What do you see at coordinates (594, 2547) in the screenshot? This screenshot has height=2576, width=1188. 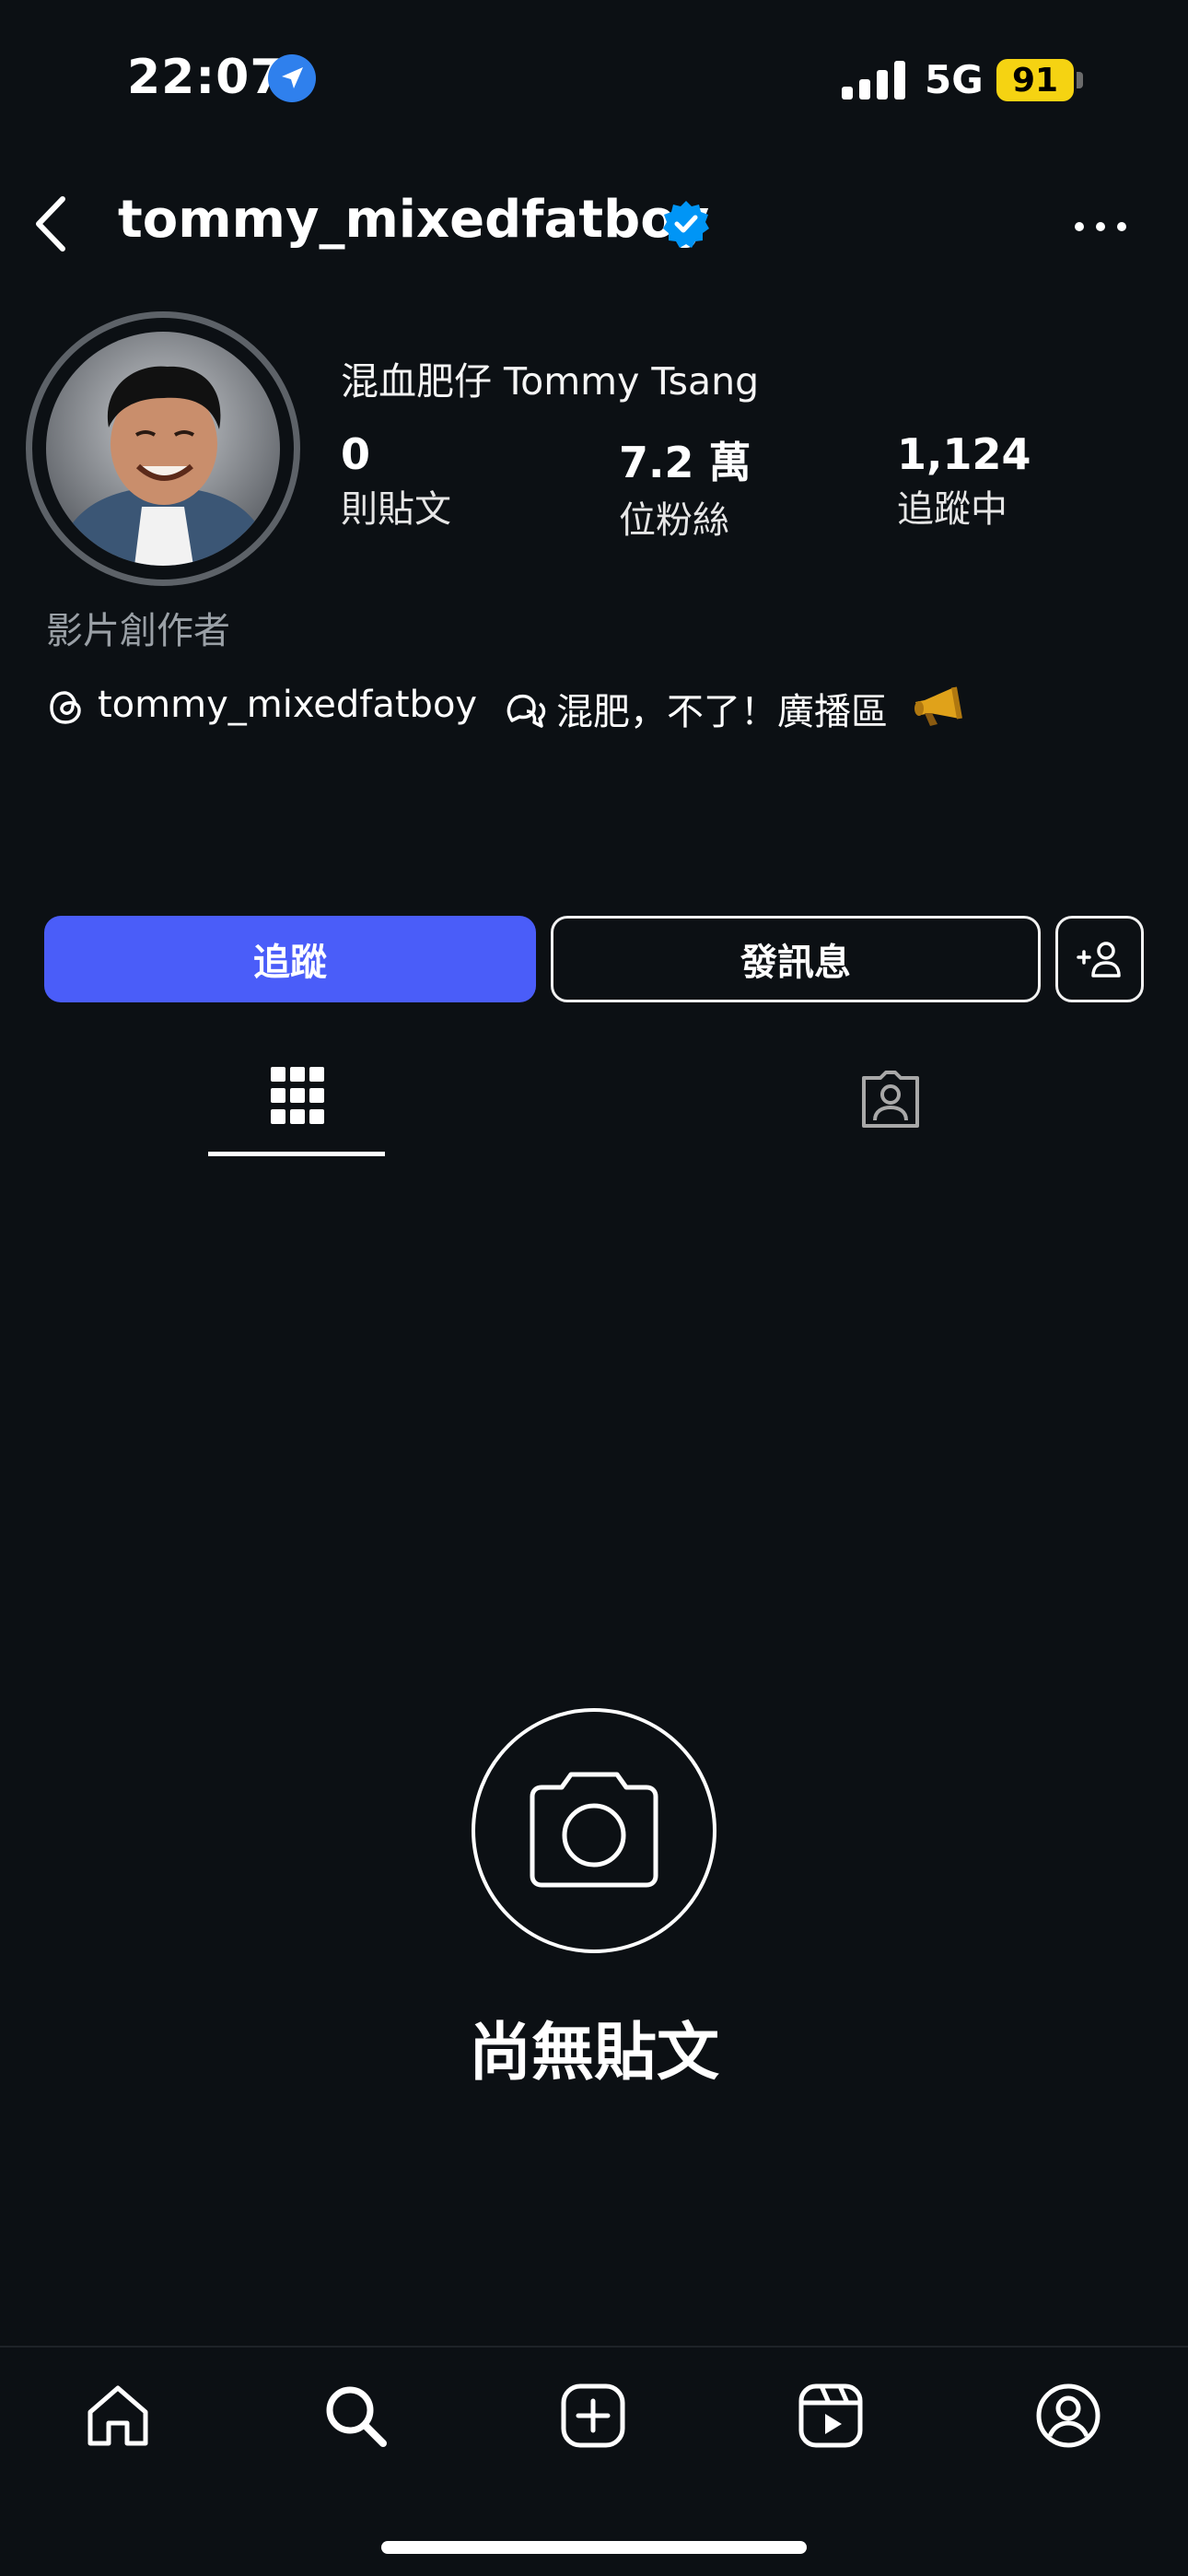 I see `home-indicator` at bounding box center [594, 2547].